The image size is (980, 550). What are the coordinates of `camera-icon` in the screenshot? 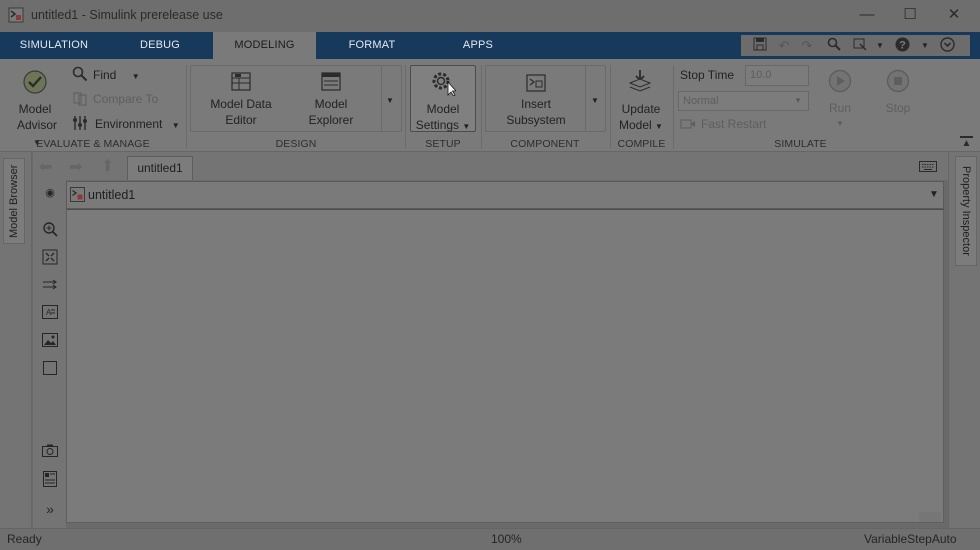 It's located at (50, 453).